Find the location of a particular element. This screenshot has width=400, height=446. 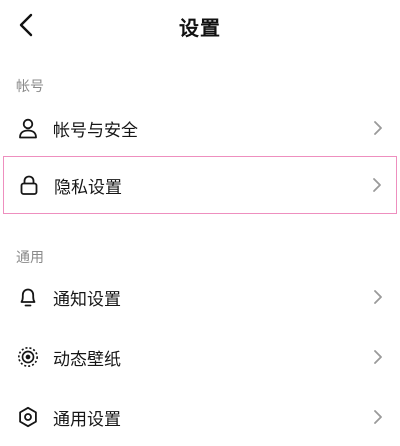

settings-item-label: 通用设置 is located at coordinates (87, 419).